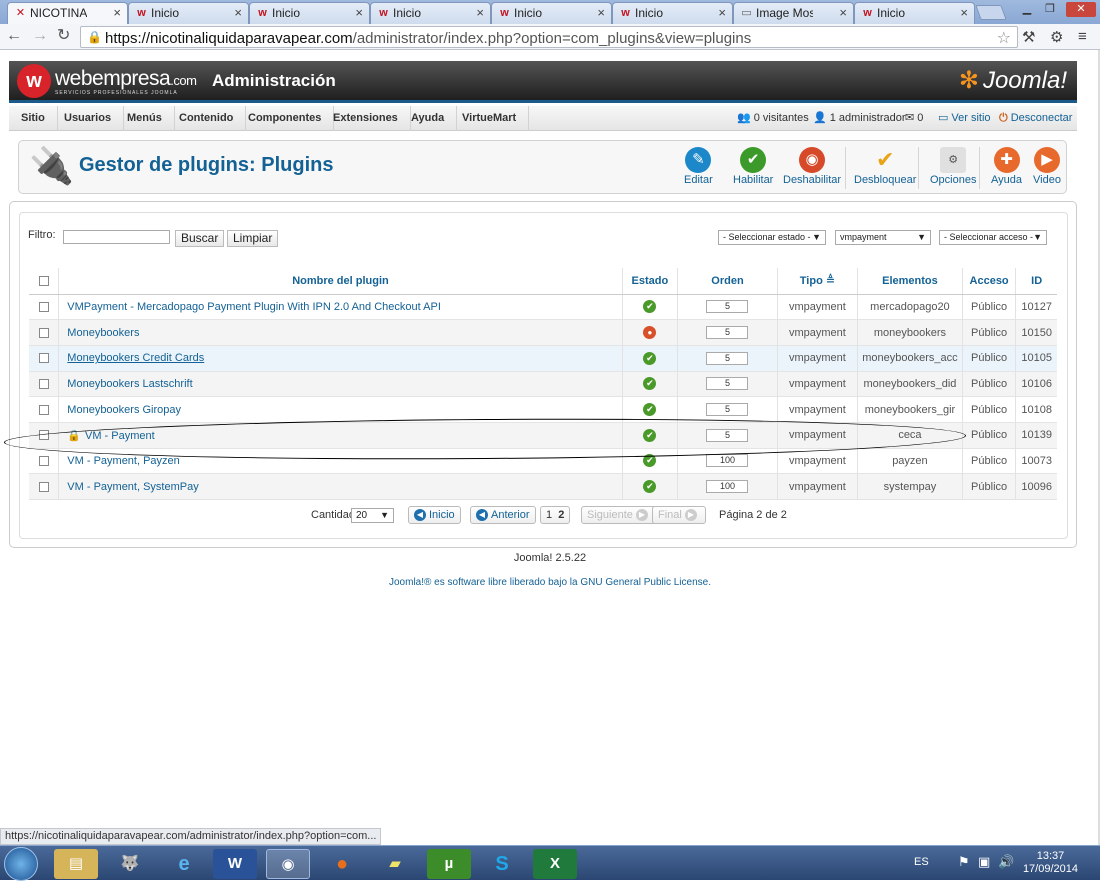  What do you see at coordinates (502, 864) in the screenshot?
I see `skype-icon: S` at bounding box center [502, 864].